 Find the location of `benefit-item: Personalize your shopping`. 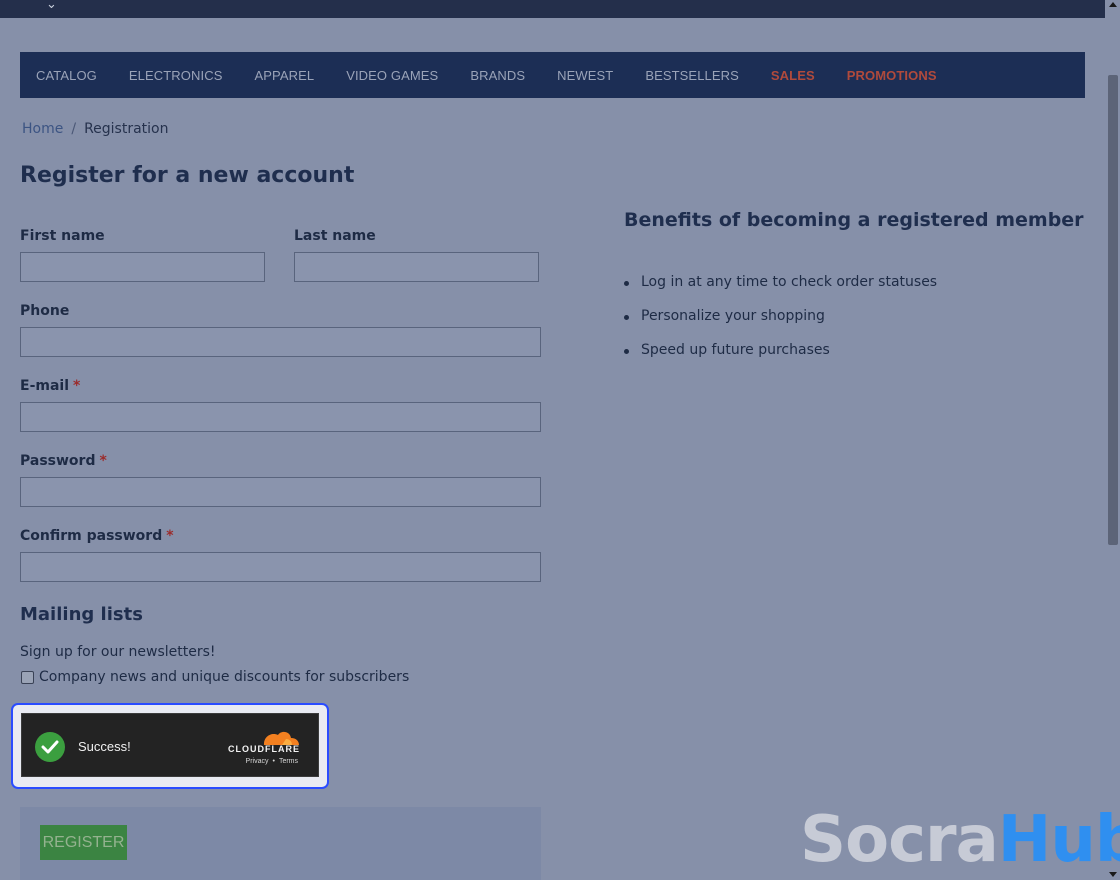

benefit-item: Personalize your shopping is located at coordinates (780, 325).